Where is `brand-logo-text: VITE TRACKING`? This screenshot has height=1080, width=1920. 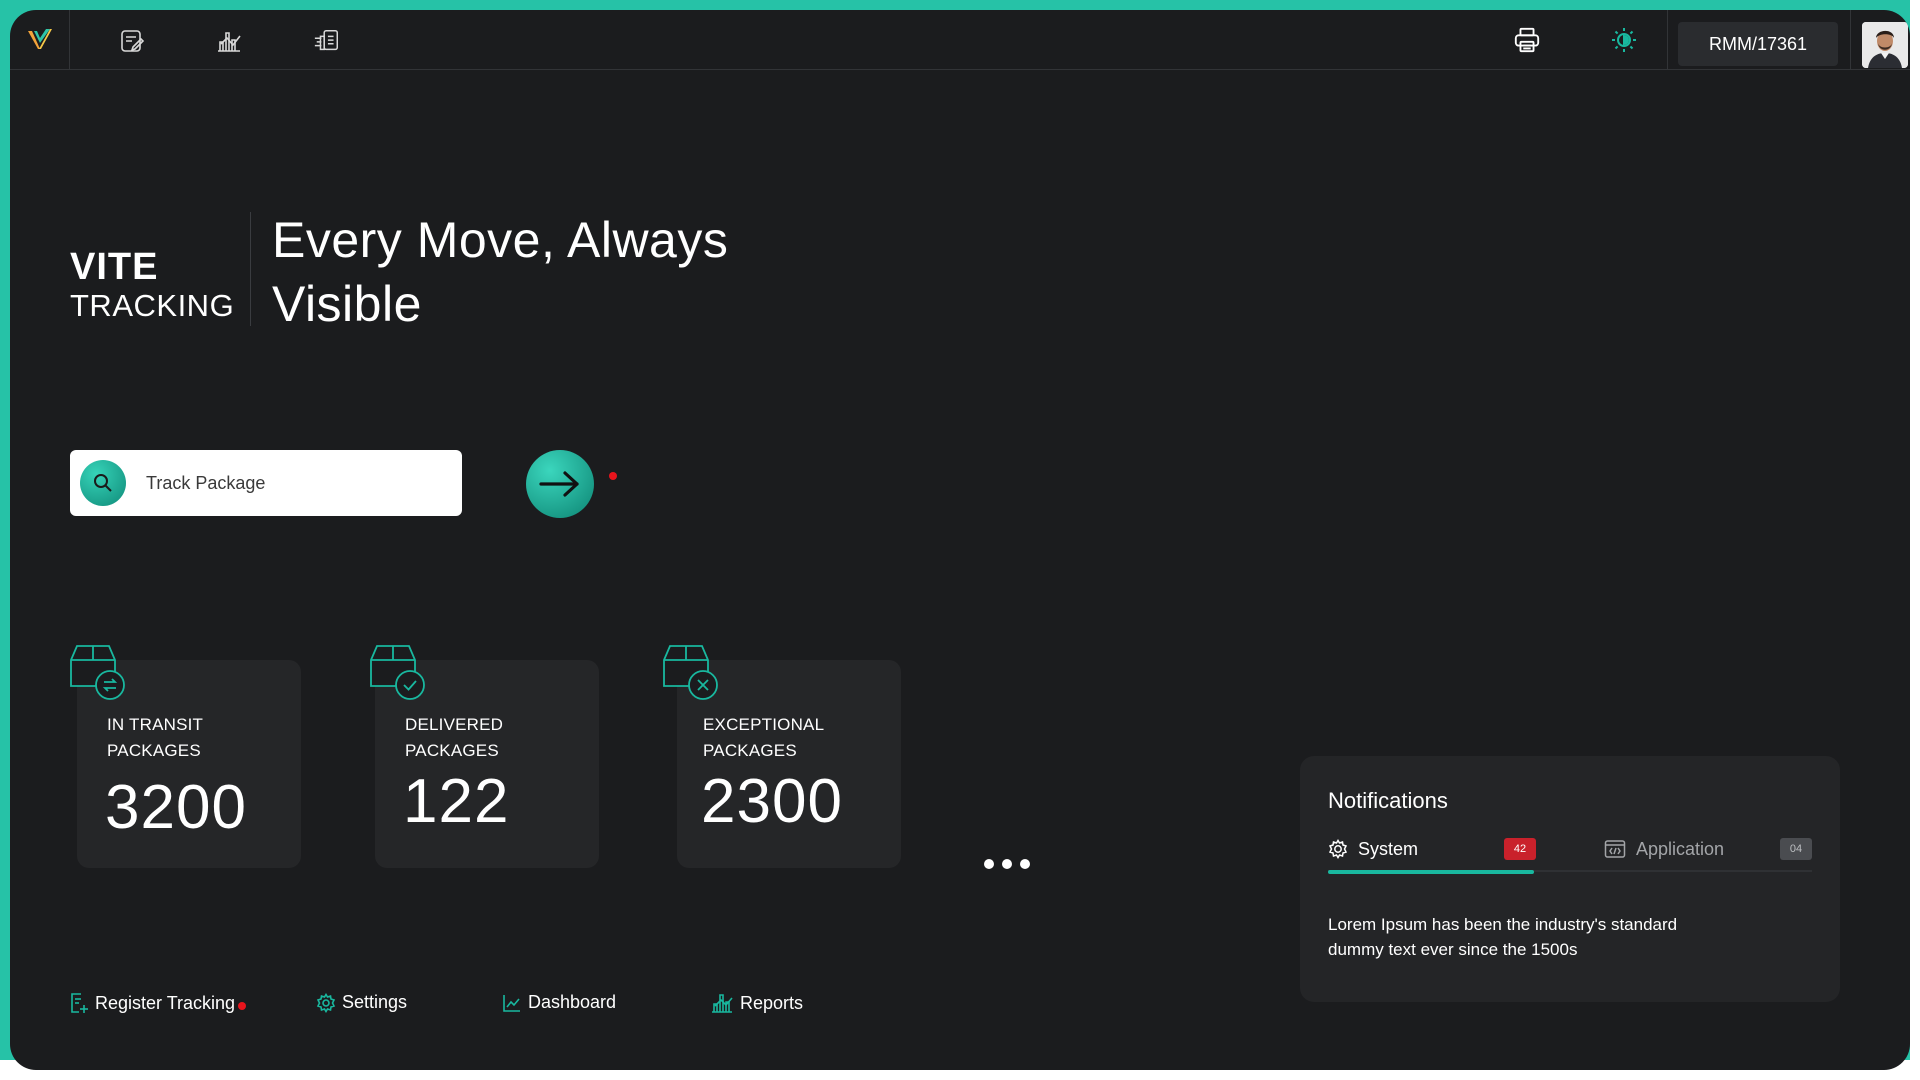 brand-logo-text: VITE TRACKING is located at coordinates (152, 284).